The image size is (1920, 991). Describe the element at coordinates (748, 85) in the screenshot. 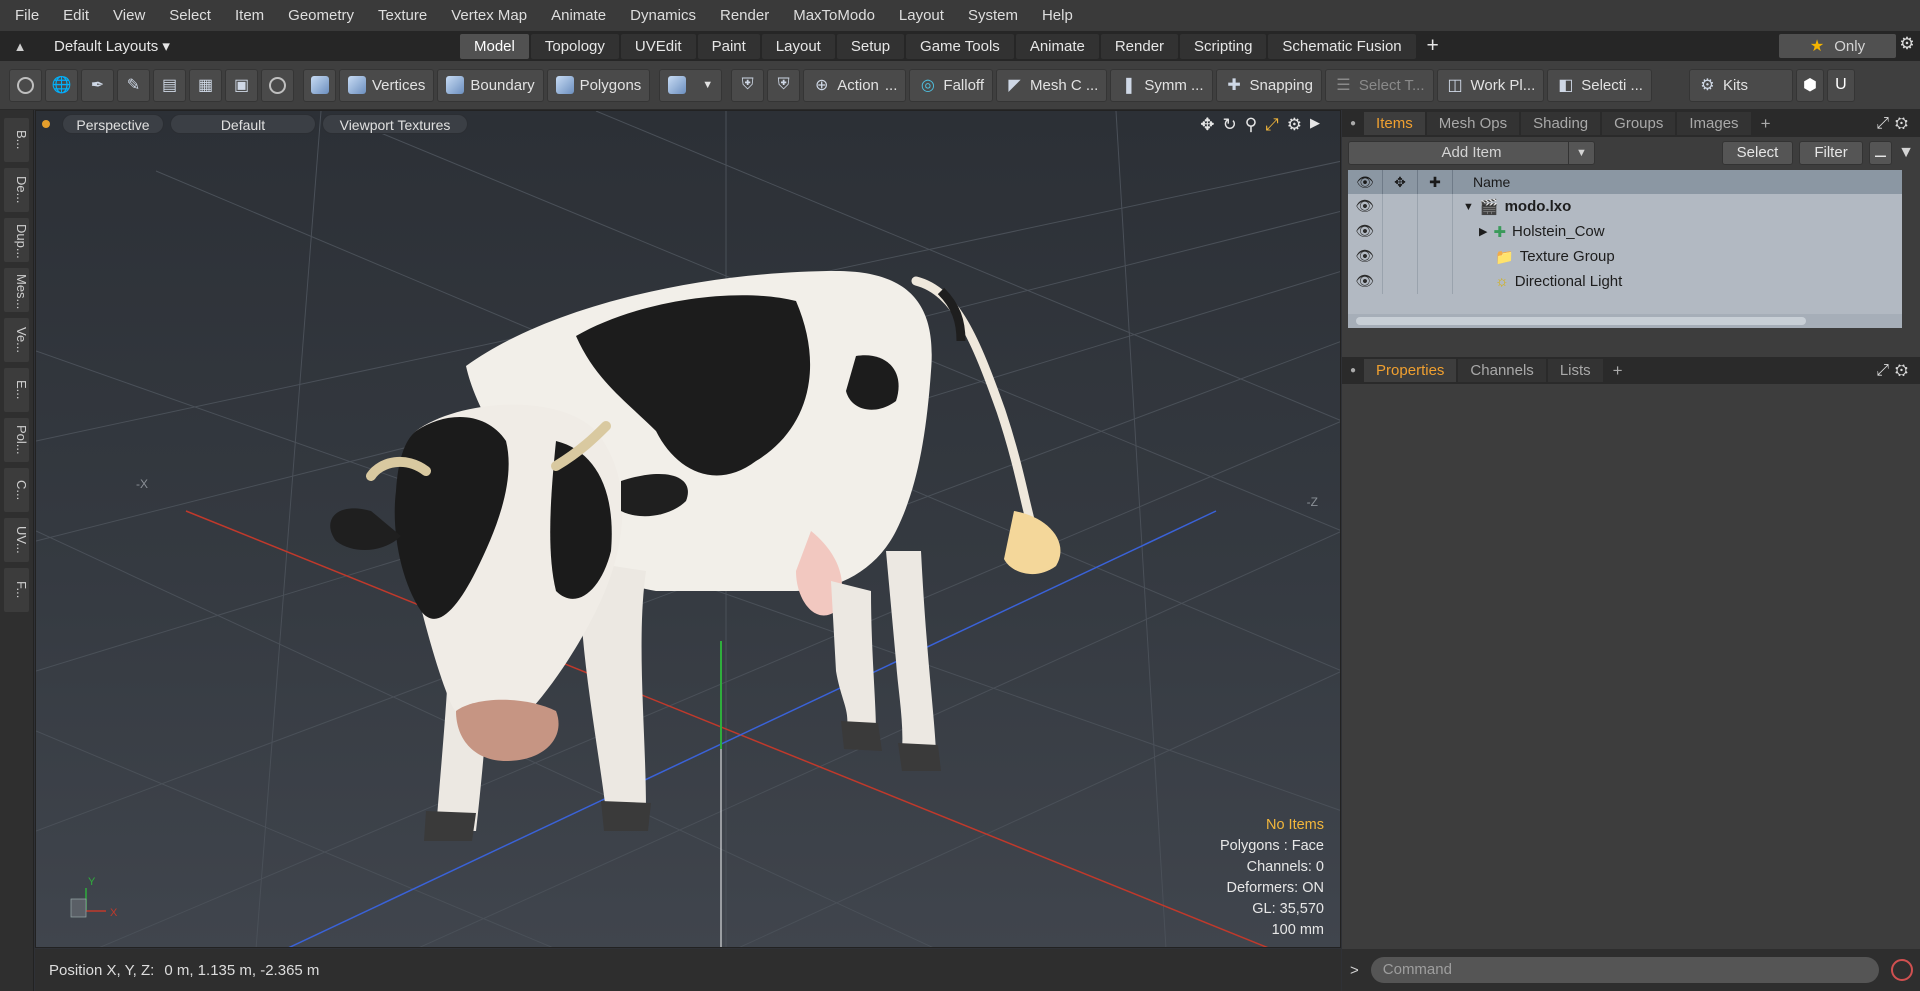

I see `shield-a-button: ⛨` at that location.